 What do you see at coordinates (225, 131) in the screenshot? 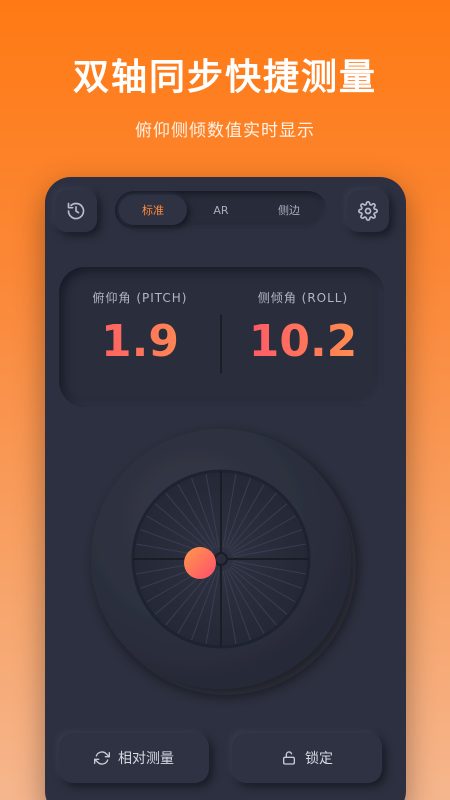
I see `hero-subtitle: 俯仰侧倾数值实时显示` at bounding box center [225, 131].